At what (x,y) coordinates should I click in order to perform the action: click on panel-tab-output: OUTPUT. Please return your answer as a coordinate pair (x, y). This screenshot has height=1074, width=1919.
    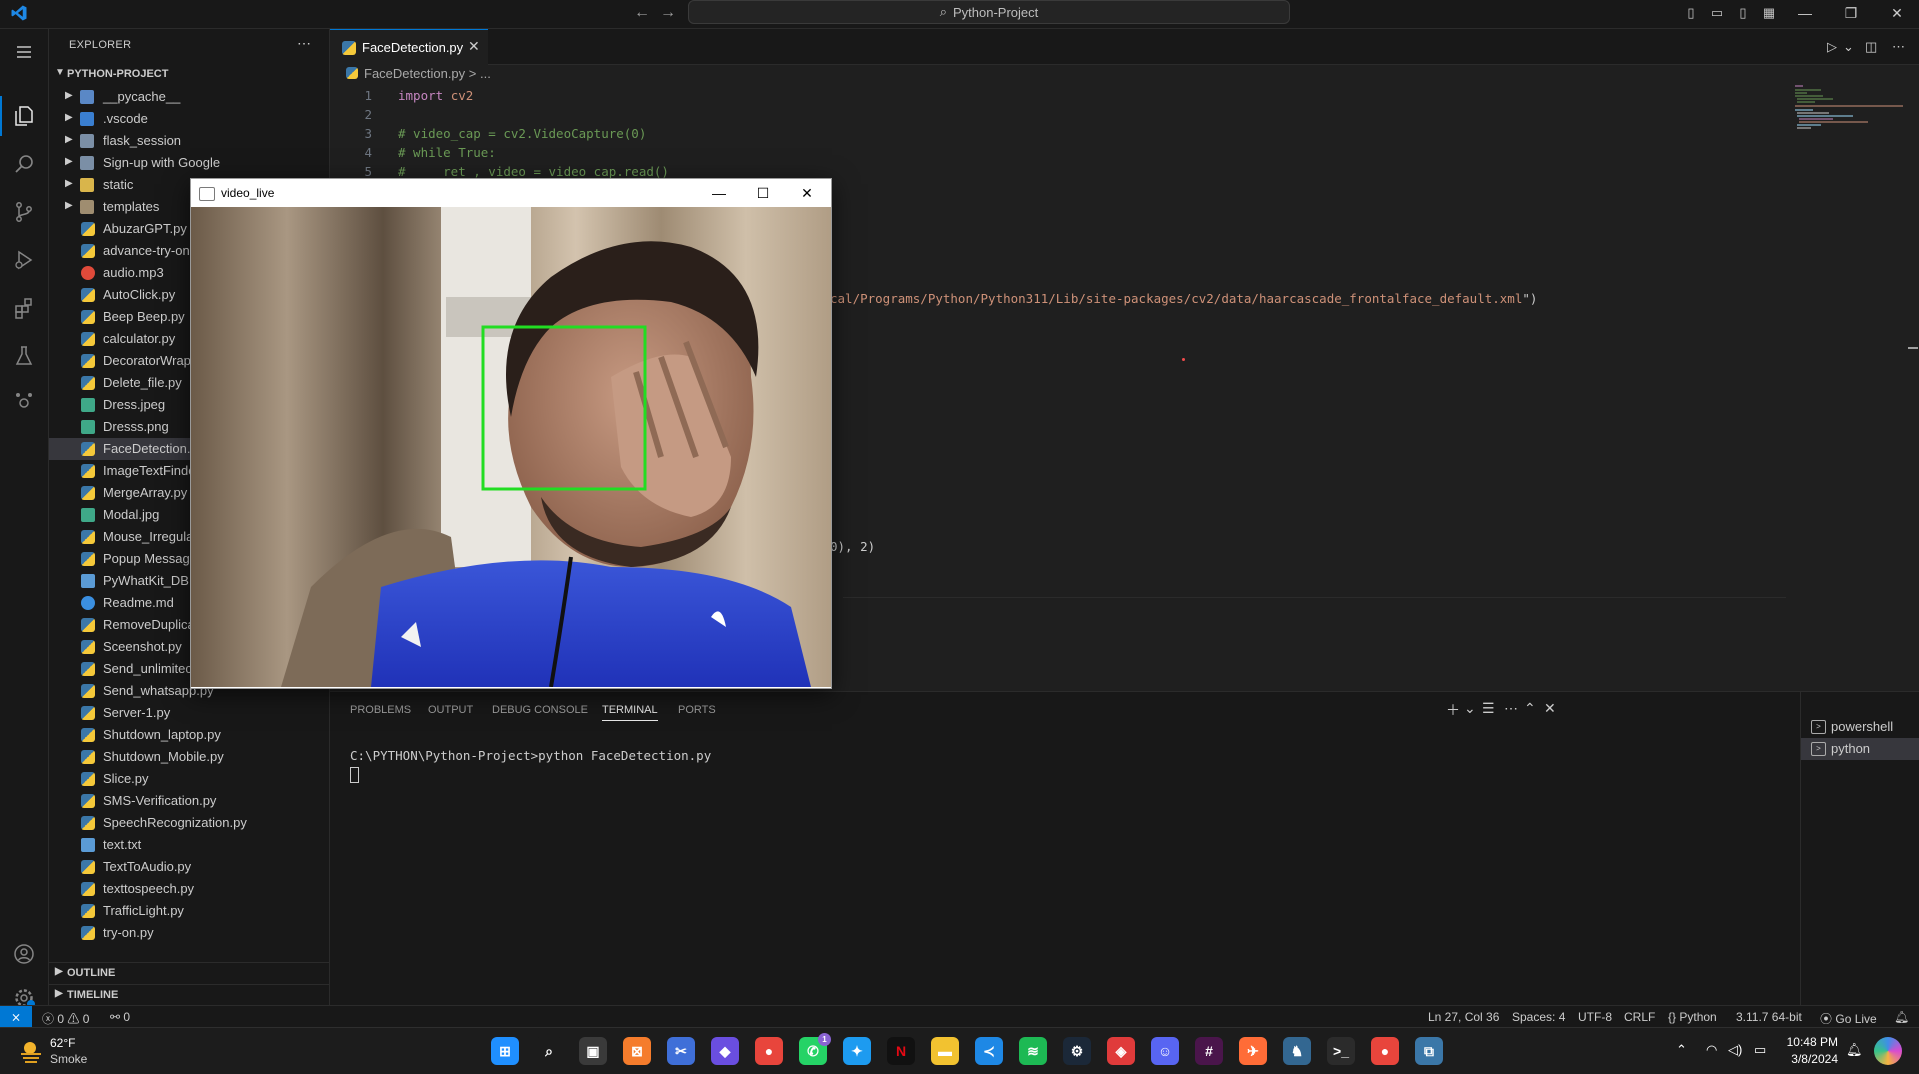
    Looking at the image, I should click on (450, 710).